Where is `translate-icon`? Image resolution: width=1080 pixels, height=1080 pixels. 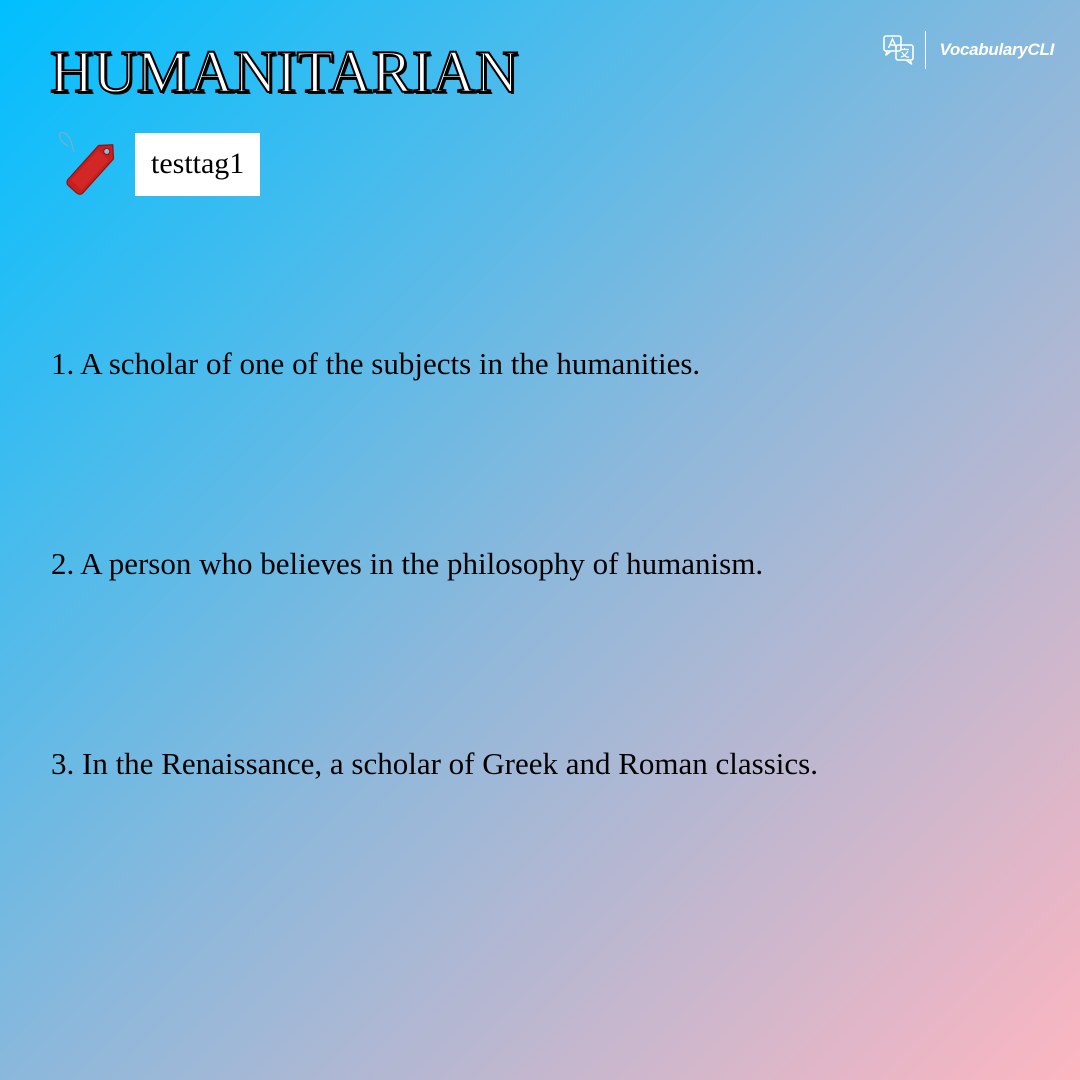
translate-icon is located at coordinates (899, 50).